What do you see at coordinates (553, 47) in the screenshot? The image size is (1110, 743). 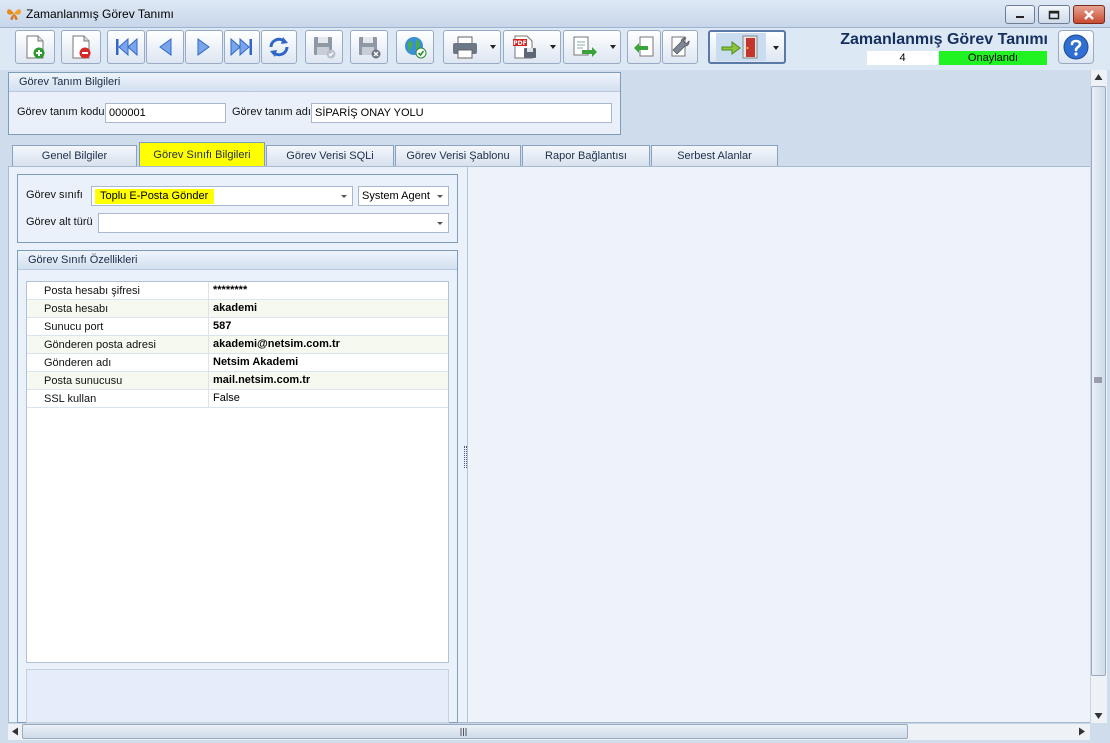 I see `pdf-dropdown-caret` at bounding box center [553, 47].